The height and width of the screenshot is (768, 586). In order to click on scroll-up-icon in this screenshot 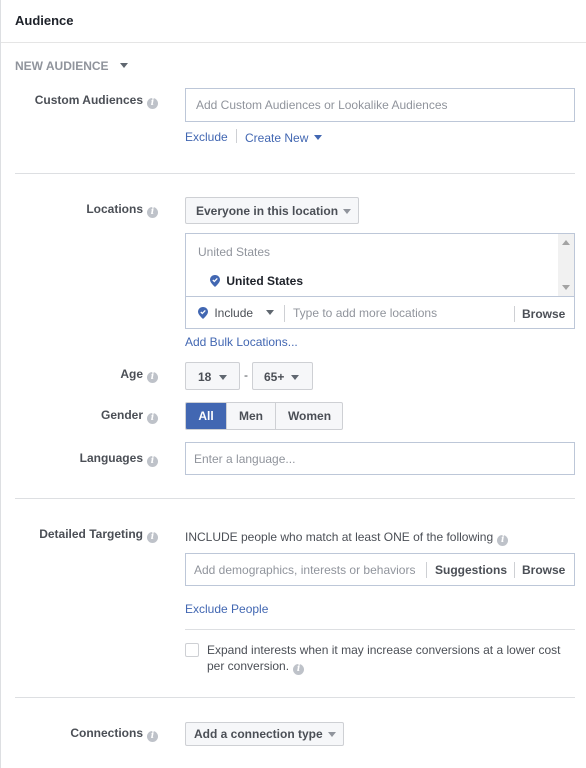, I will do `click(566, 242)`.